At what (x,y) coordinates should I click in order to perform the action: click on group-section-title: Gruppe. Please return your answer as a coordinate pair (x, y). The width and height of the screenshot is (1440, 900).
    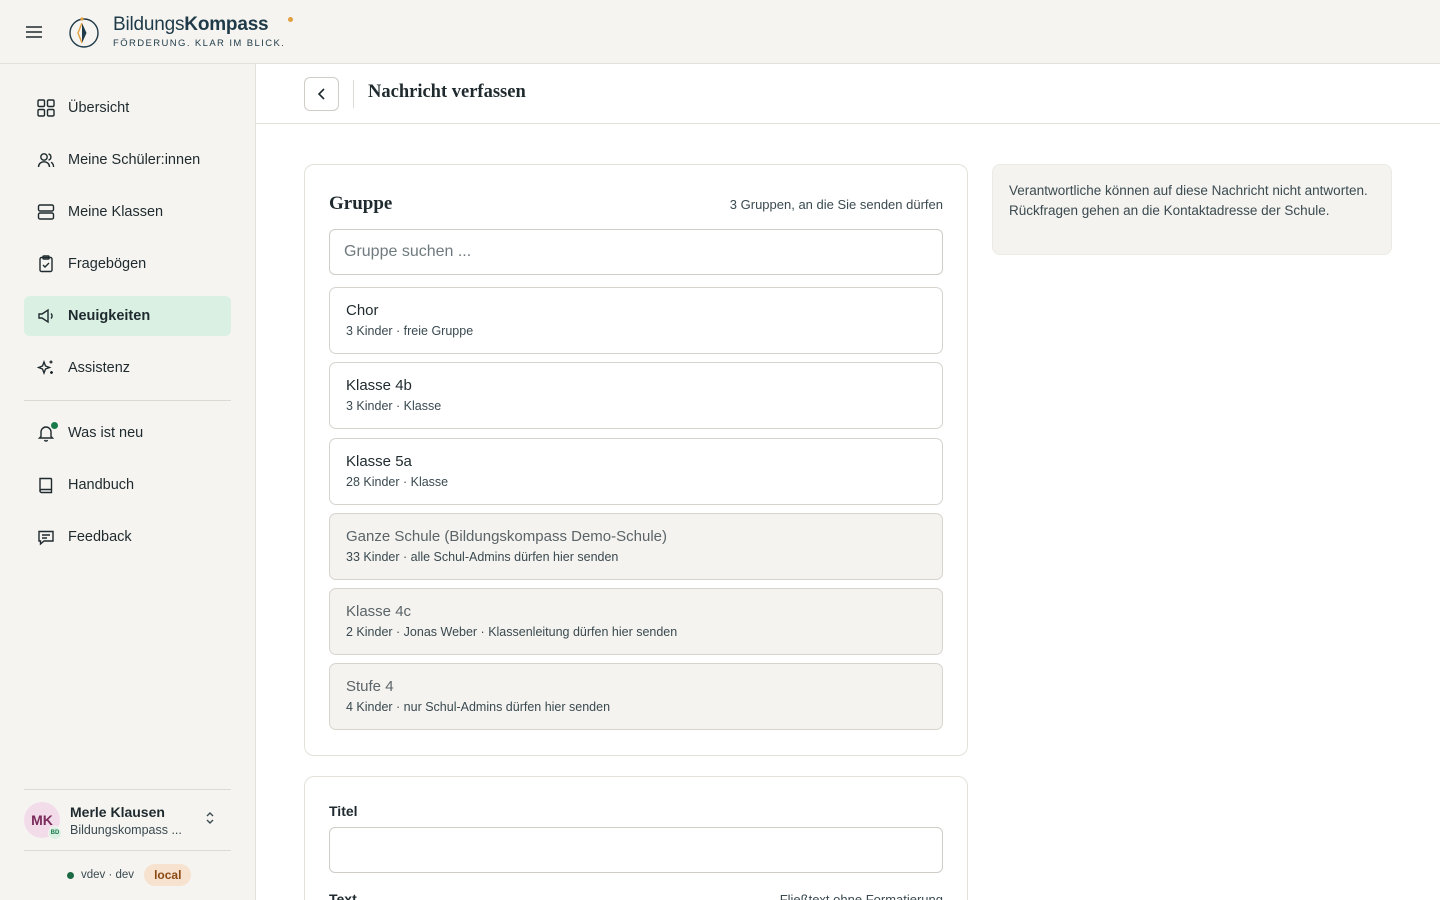
    Looking at the image, I should click on (361, 203).